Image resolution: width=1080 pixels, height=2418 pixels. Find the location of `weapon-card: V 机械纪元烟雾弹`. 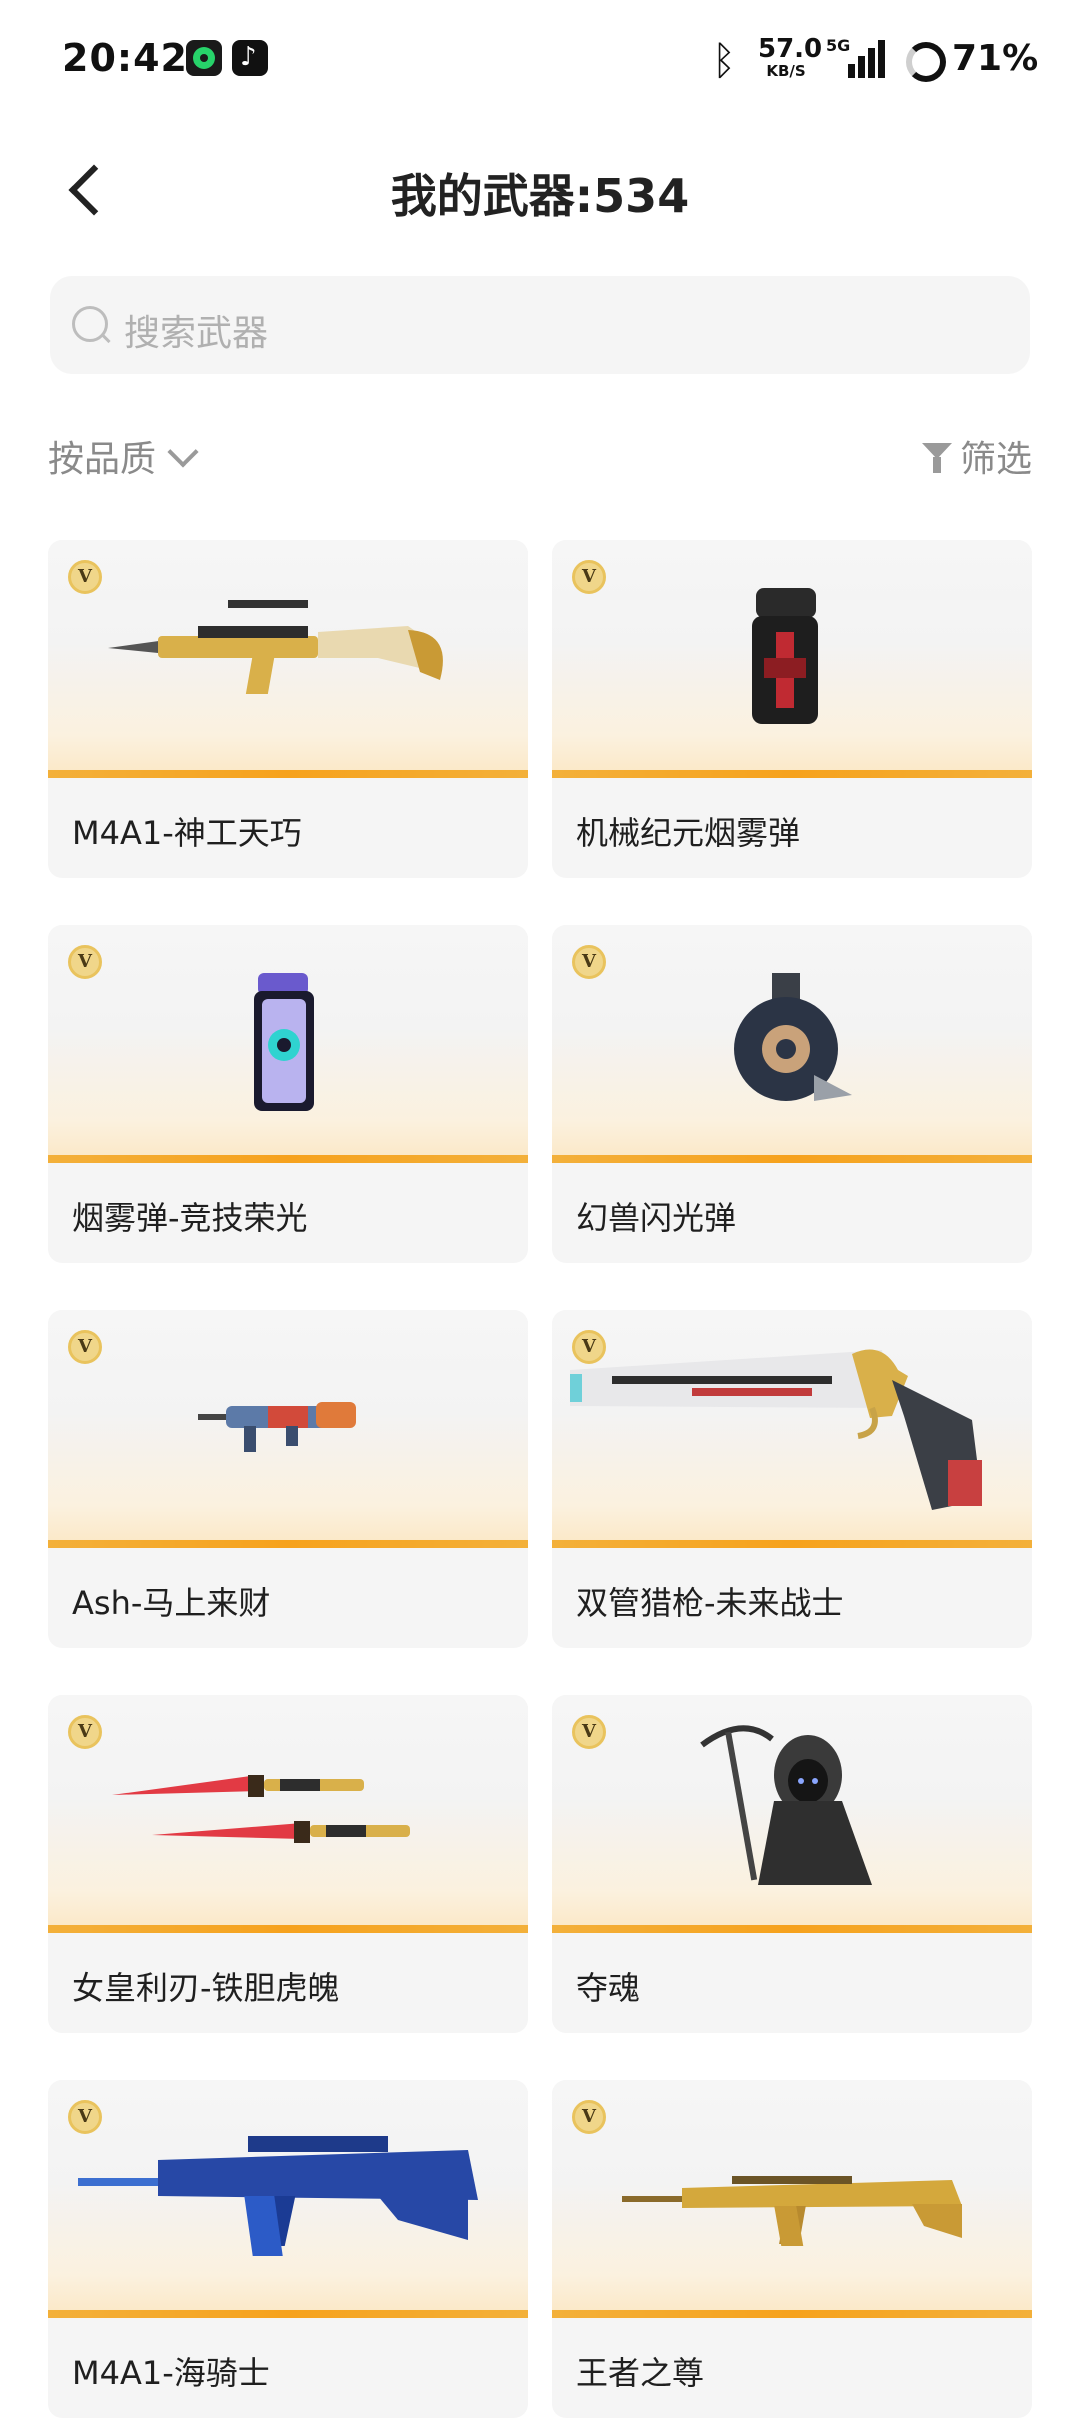

weapon-card: V 机械纪元烟雾弹 is located at coordinates (792, 709).